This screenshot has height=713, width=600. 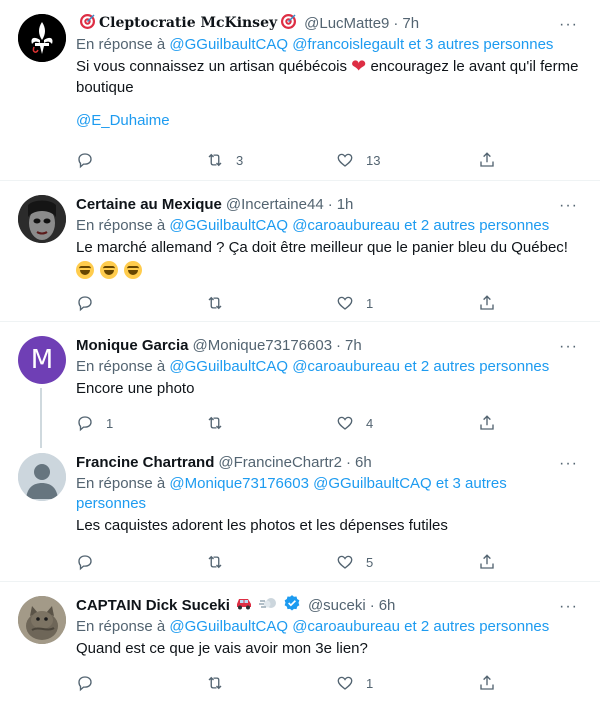 I want to click on display-name: Monique Garcia, so click(x=132, y=345).